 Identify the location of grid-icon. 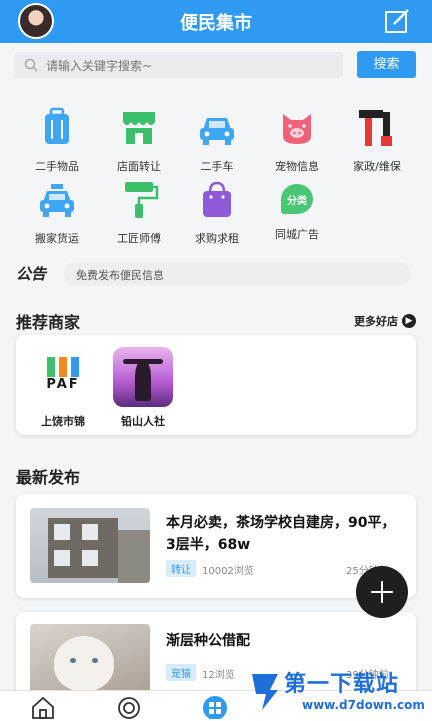
(215, 707).